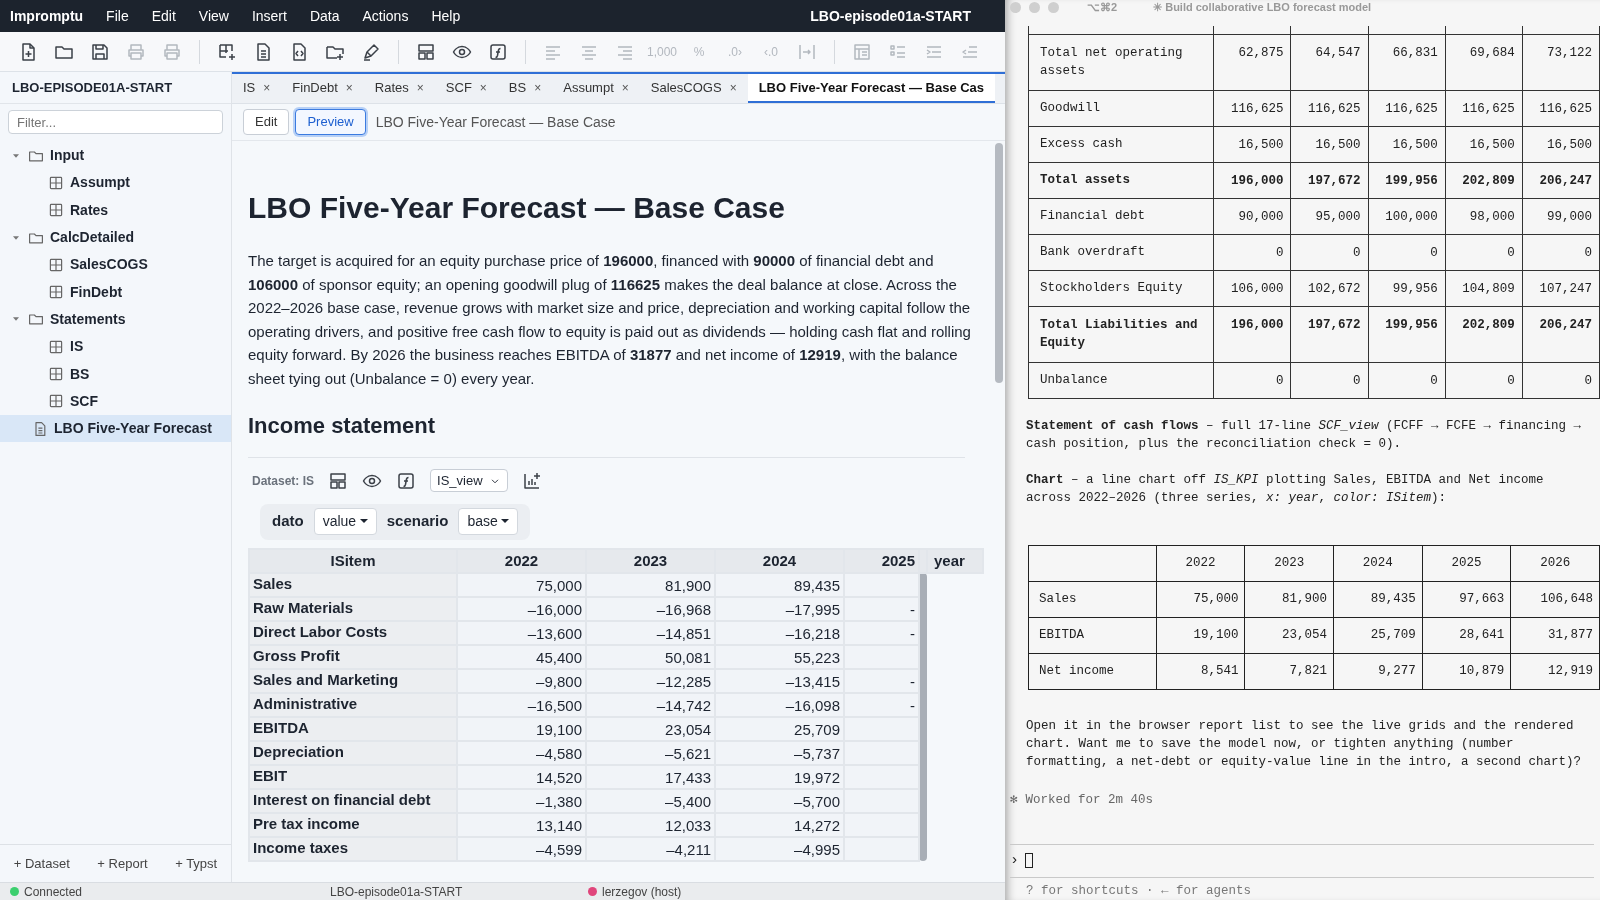 The width and height of the screenshot is (1600, 900). I want to click on table-cell: 99,956, so click(1407, 288).